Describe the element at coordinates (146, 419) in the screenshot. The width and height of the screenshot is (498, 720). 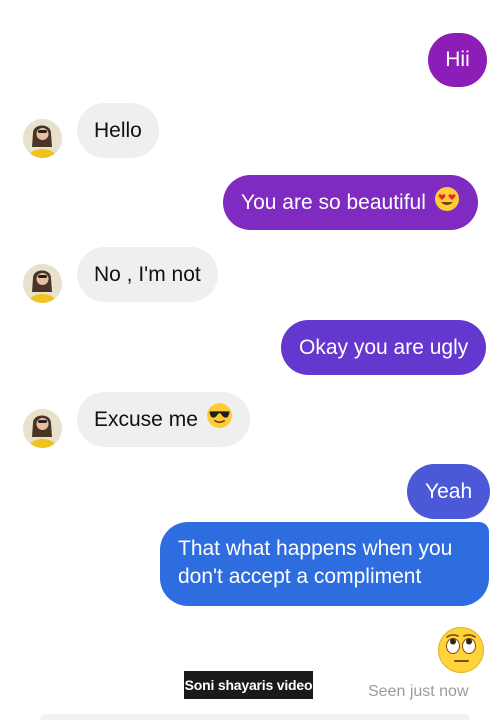
I see `message-text: Excuse me` at that location.